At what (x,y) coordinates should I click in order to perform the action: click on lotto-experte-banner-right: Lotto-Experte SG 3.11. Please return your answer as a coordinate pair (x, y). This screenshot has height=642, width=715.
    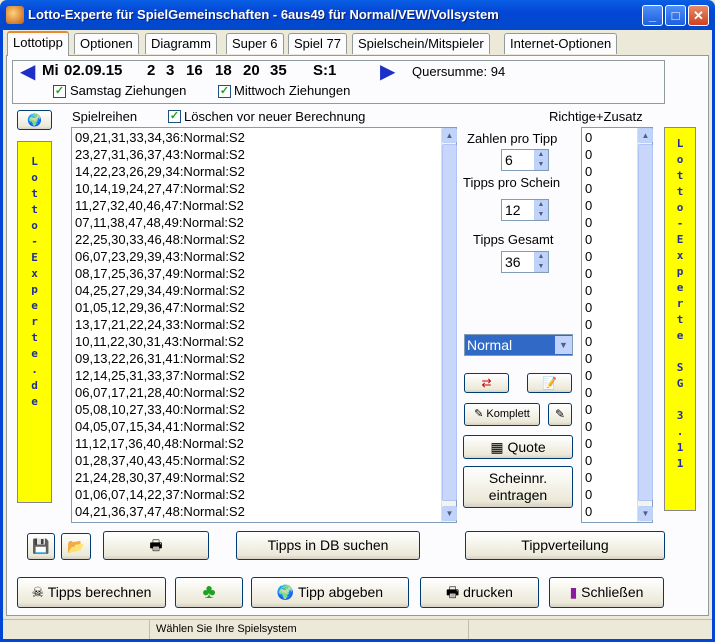
    Looking at the image, I should click on (680, 319).